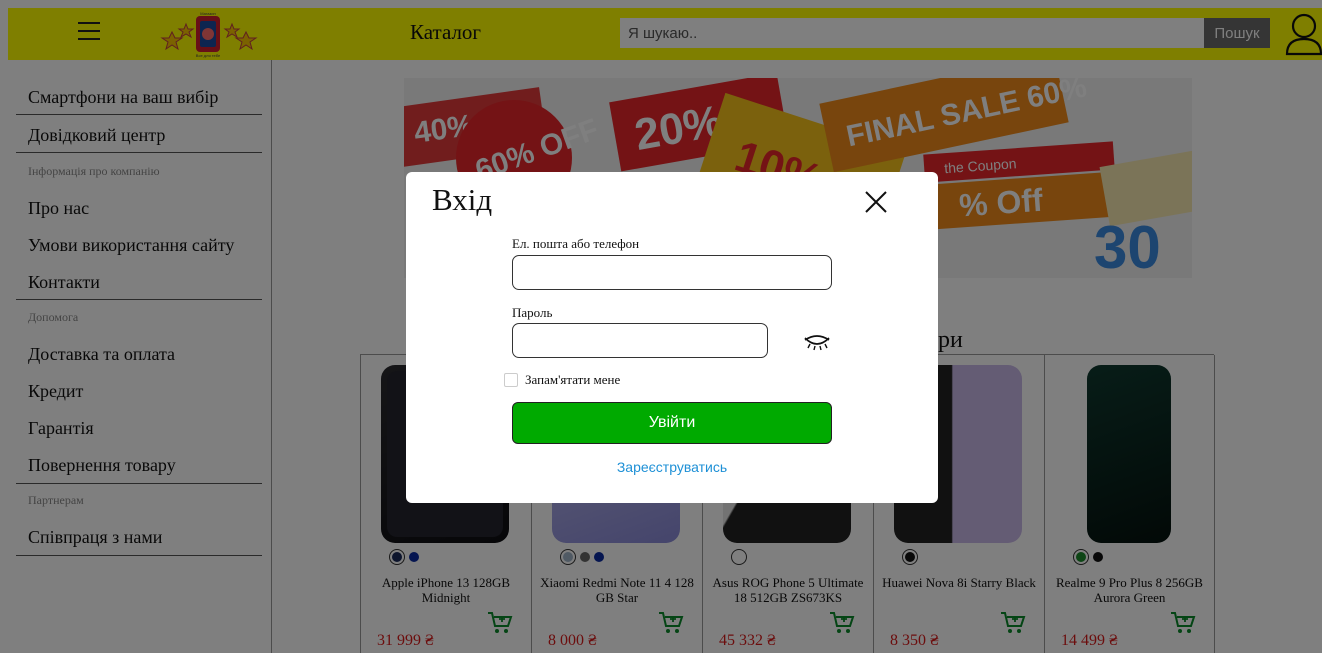  What do you see at coordinates (672, 423) in the screenshot?
I see `login-button: Увійти` at bounding box center [672, 423].